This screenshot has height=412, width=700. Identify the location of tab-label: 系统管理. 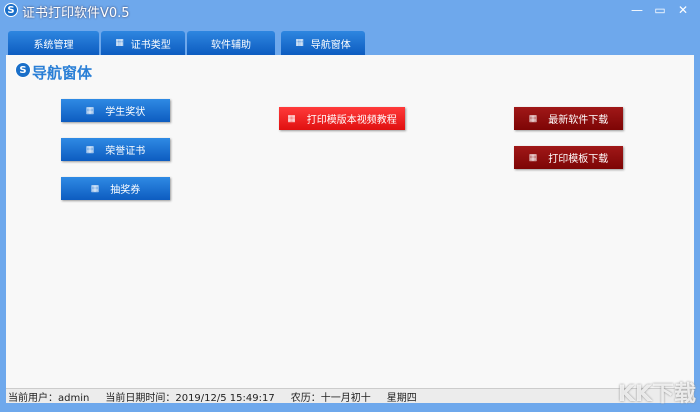
(53, 45).